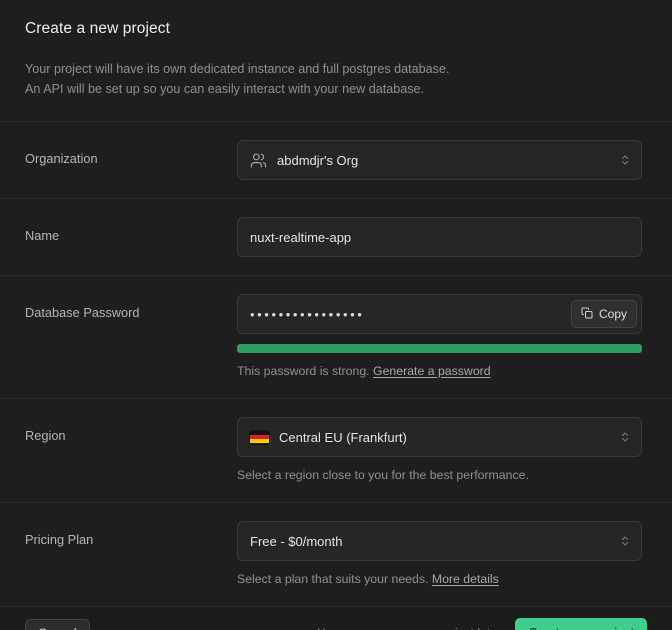 The image size is (672, 630). I want to click on region-label: Region, so click(45, 435).